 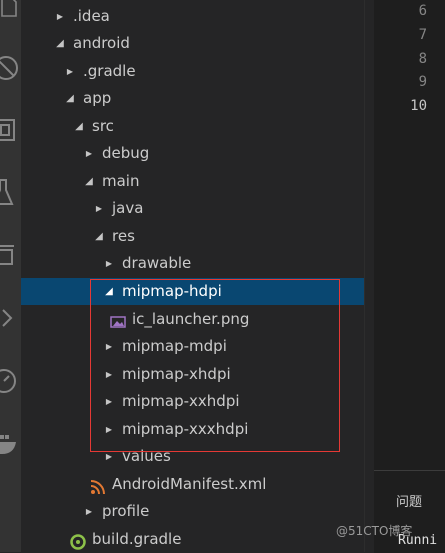 I want to click on watermark: @51CTO博客, so click(x=374, y=531).